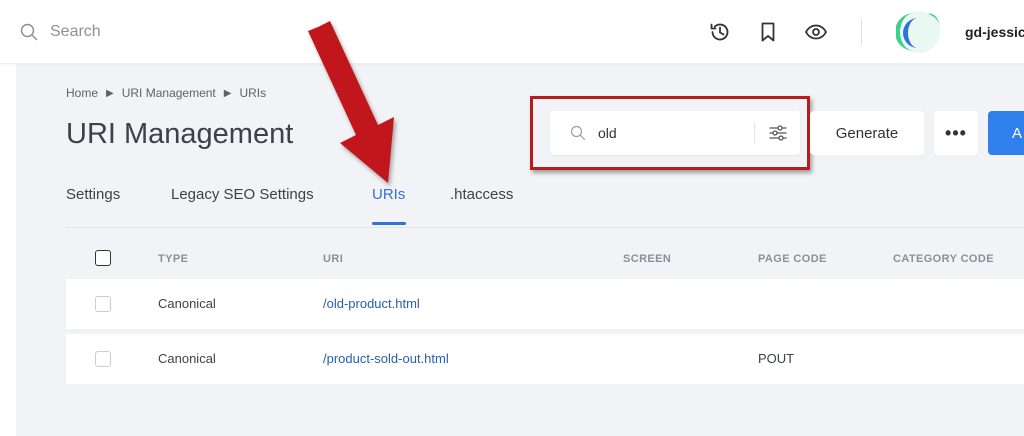 The width and height of the screenshot is (1024, 436). What do you see at coordinates (481, 194) in the screenshot?
I see `tab-htaccess: .htaccess` at bounding box center [481, 194].